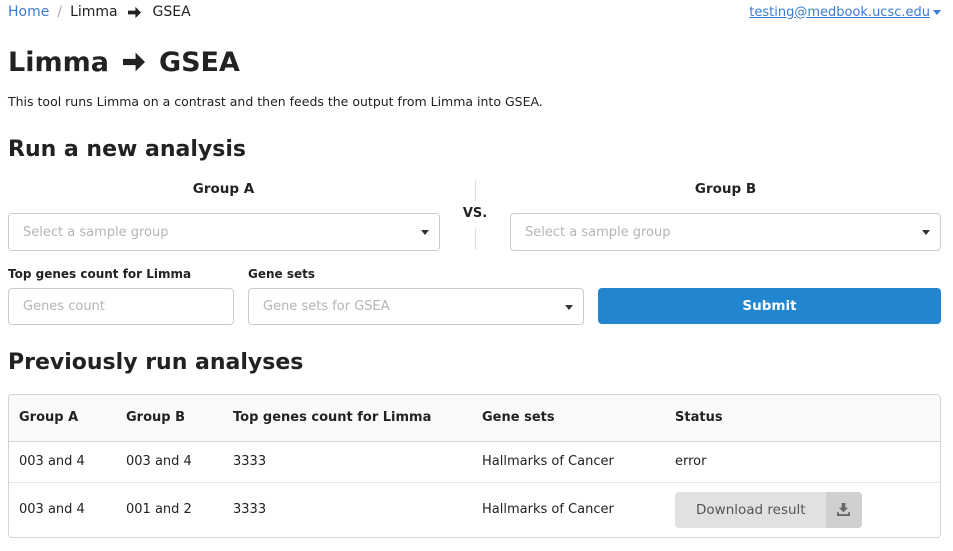  I want to click on page-title: Limma GSEA, so click(124, 62).